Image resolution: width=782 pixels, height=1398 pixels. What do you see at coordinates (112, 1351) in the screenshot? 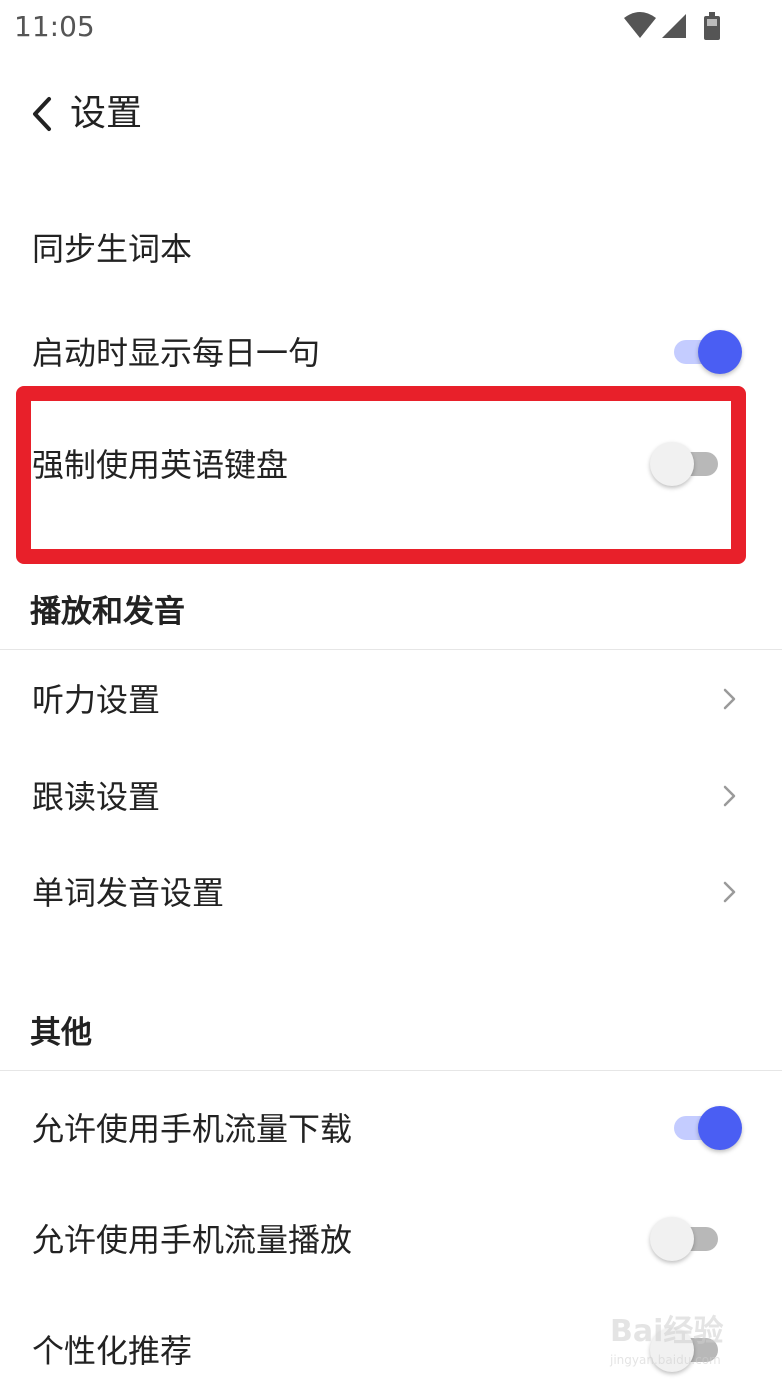
I see `personalized-recommendation-label: 个性化推荐` at bounding box center [112, 1351].